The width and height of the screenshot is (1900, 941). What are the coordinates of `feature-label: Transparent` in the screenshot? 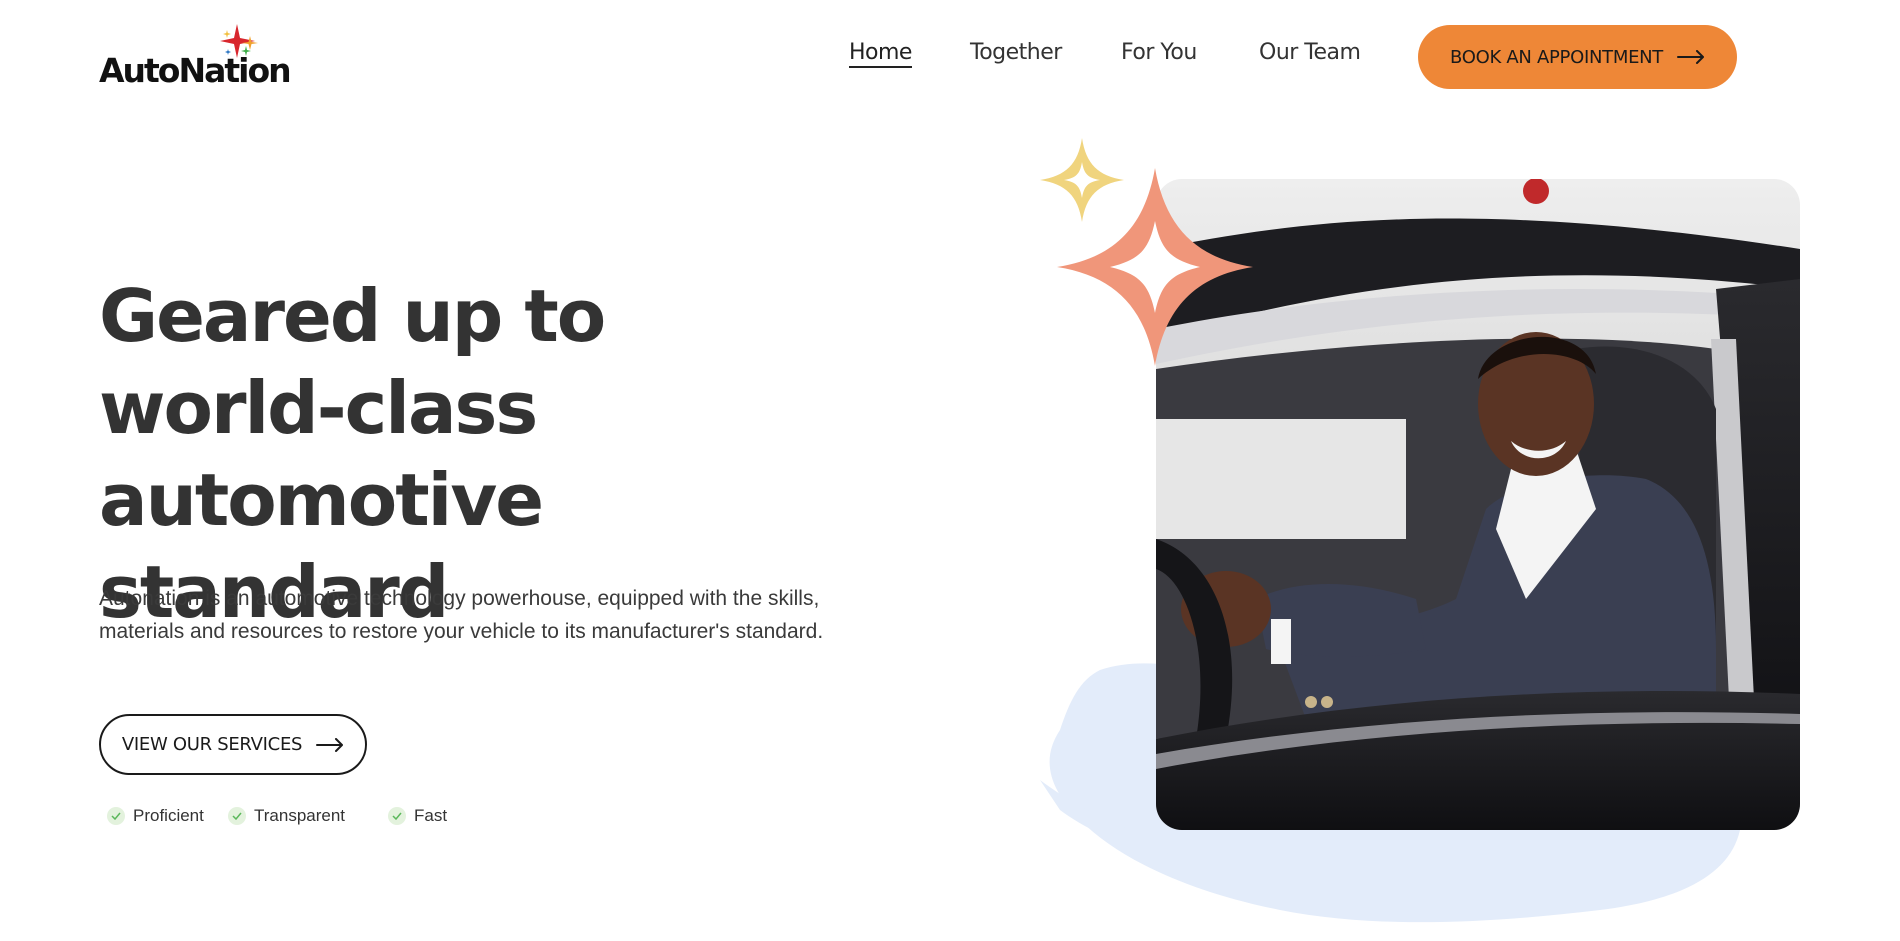 It's located at (300, 815).